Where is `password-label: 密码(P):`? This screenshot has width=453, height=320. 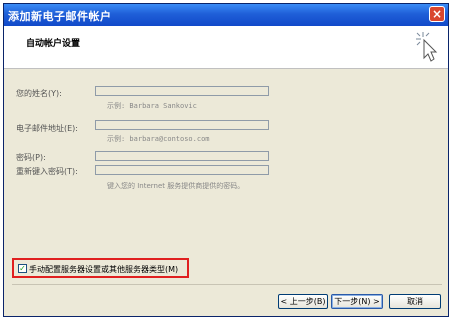 password-label: 密码(P): is located at coordinates (31, 157).